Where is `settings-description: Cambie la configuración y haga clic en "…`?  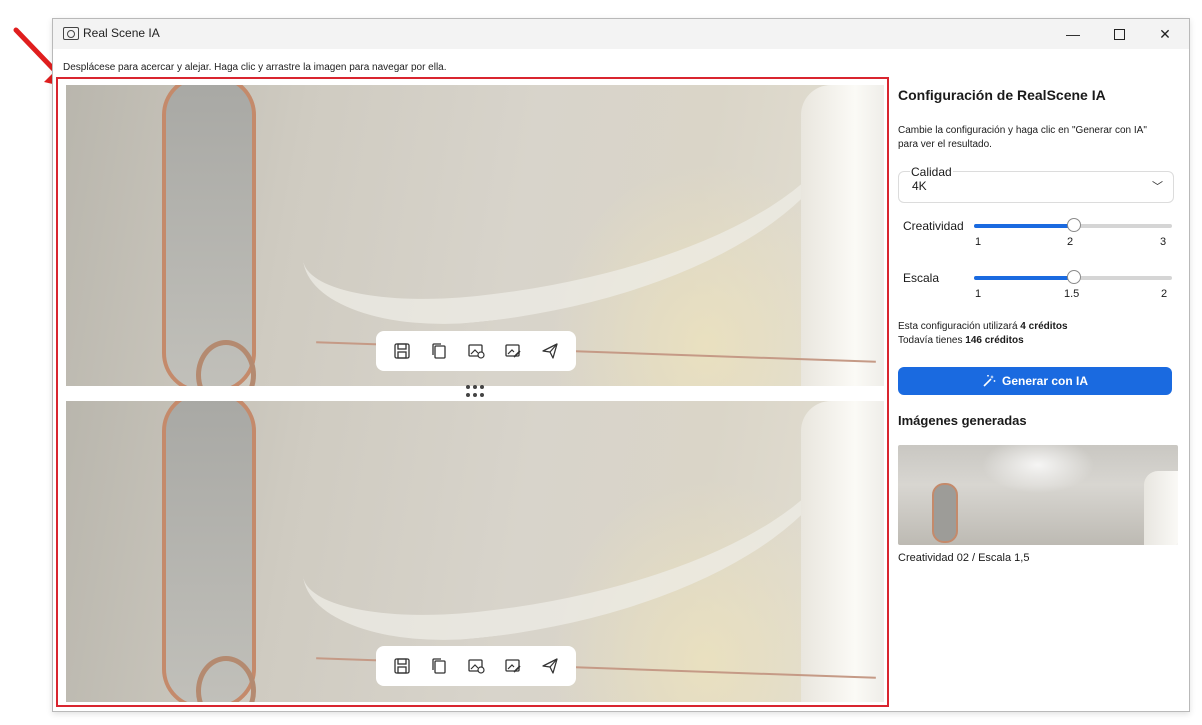
settings-description: Cambie la configuración y haga clic en "… is located at coordinates (1022, 137).